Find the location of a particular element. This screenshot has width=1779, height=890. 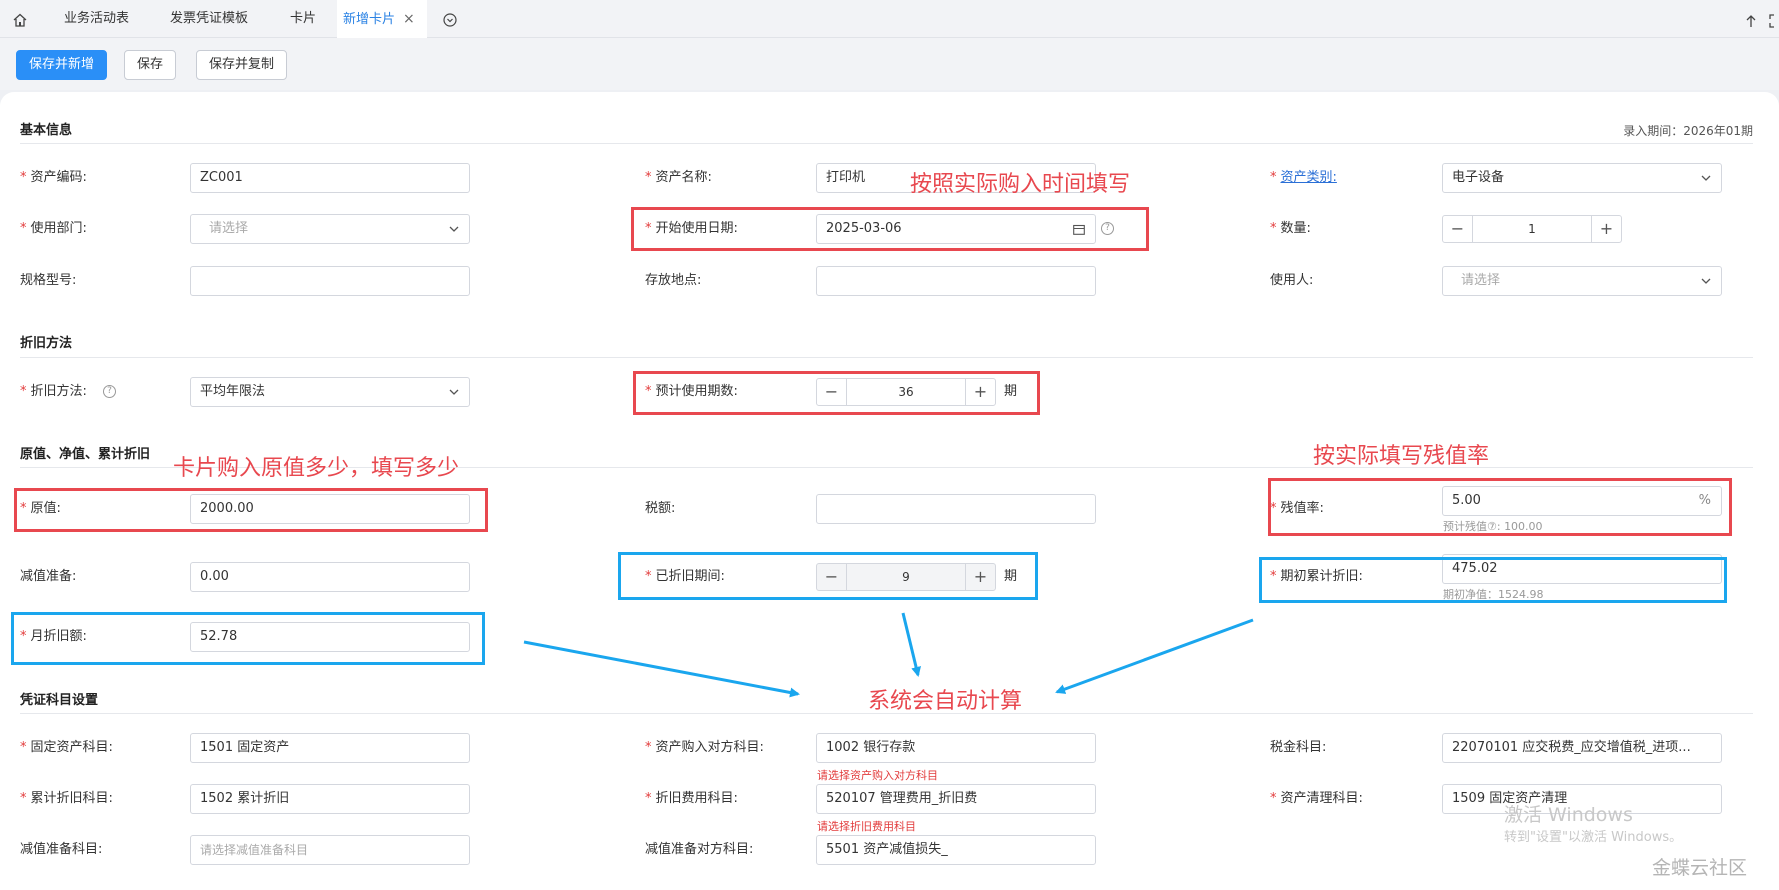

impairment-contra-label: 减值准备对方科目: is located at coordinates (699, 849).